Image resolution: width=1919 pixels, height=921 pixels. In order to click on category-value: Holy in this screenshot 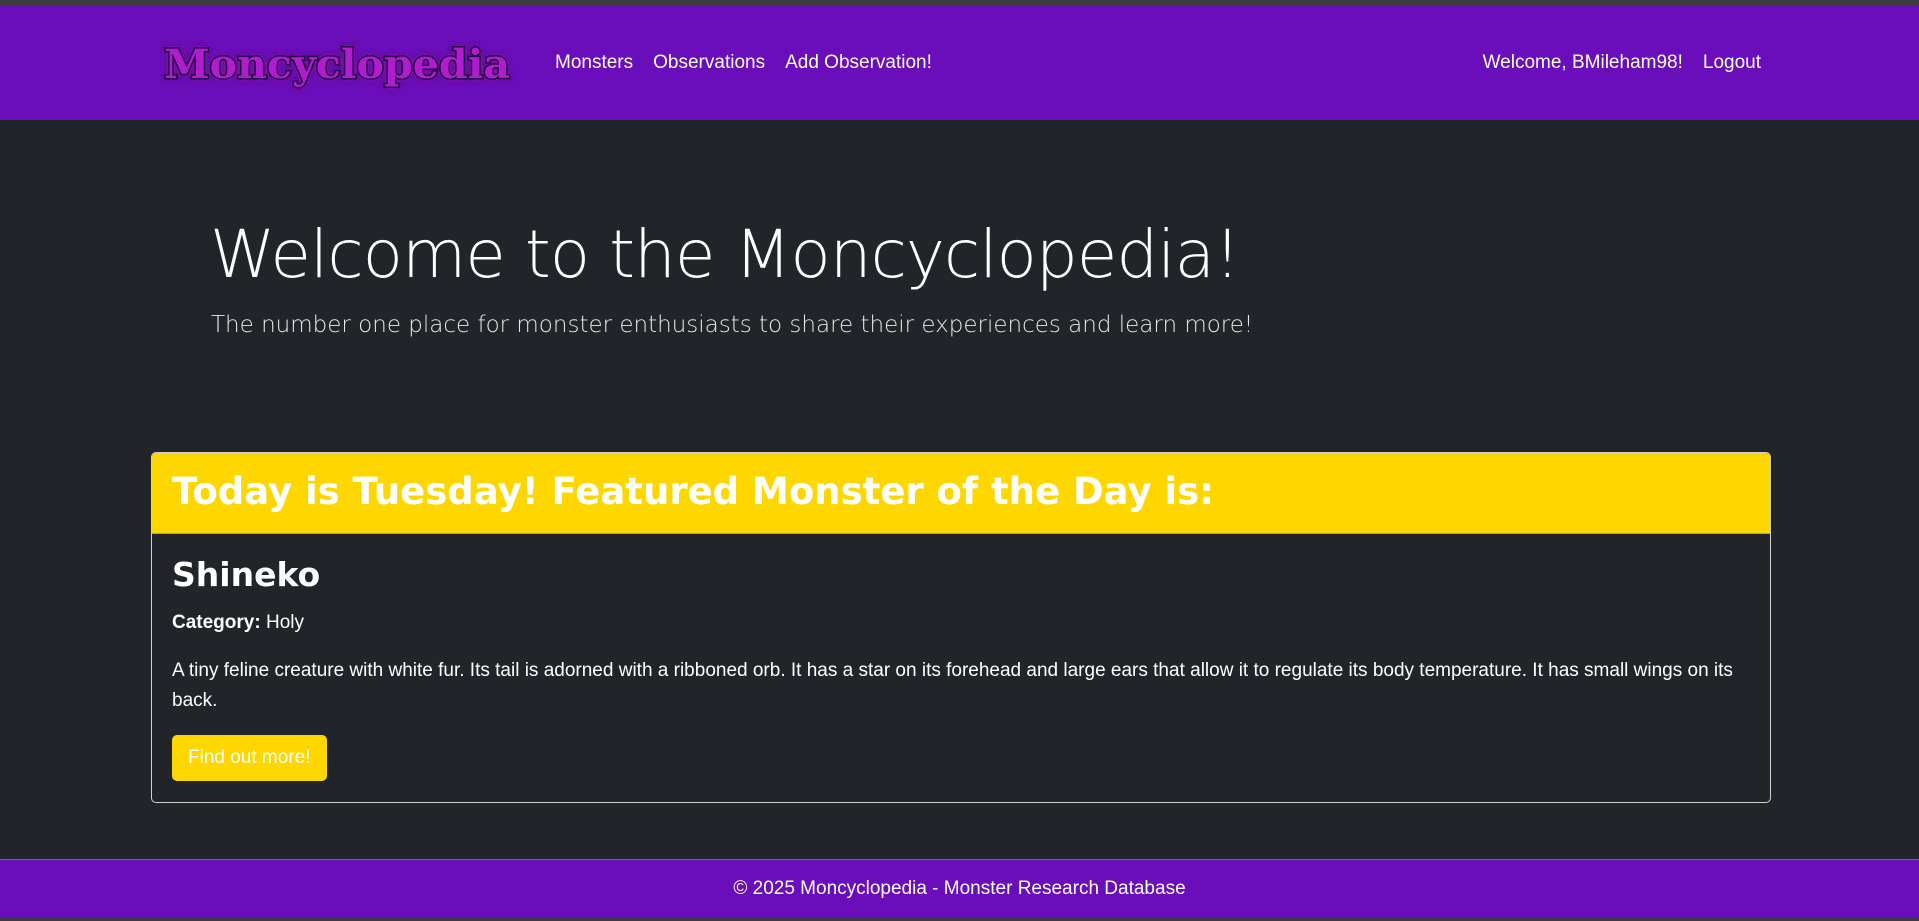, I will do `click(284, 622)`.